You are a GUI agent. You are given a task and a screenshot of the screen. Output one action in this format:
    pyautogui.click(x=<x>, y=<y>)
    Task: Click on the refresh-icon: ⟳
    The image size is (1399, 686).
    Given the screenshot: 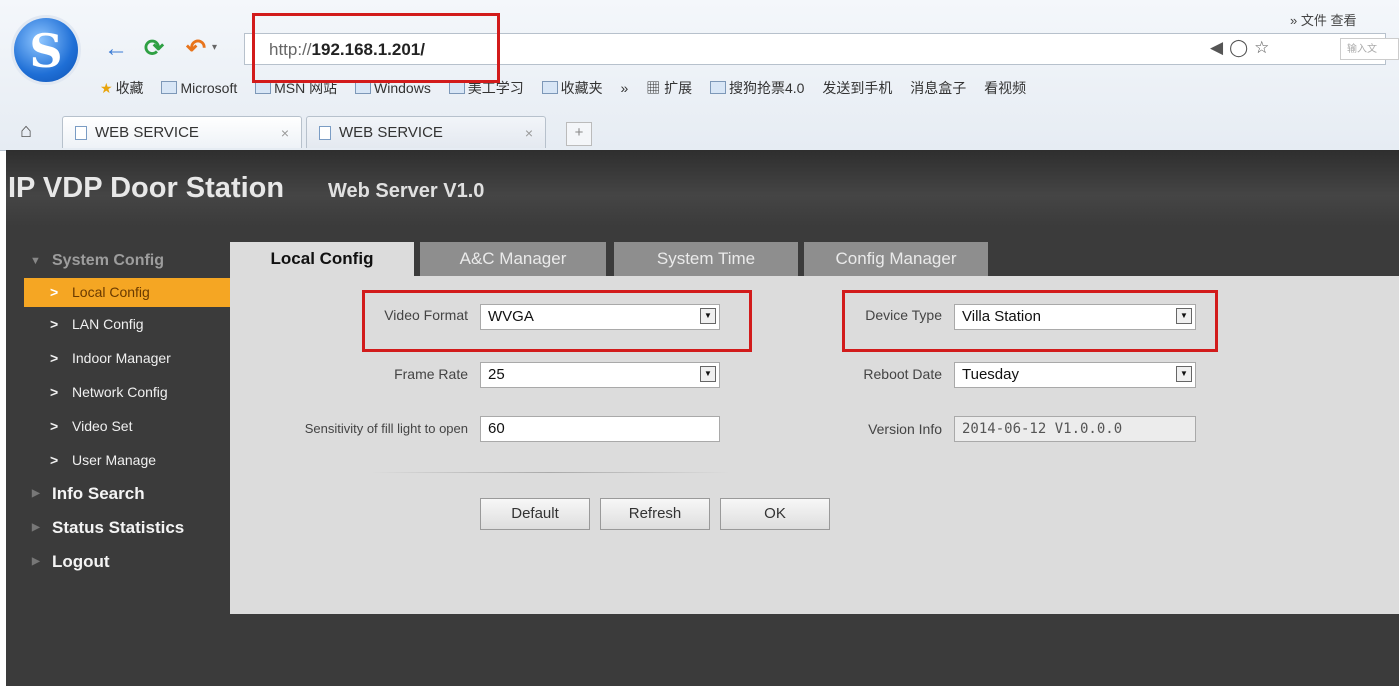 What is the action you would take?
    pyautogui.click(x=154, y=49)
    